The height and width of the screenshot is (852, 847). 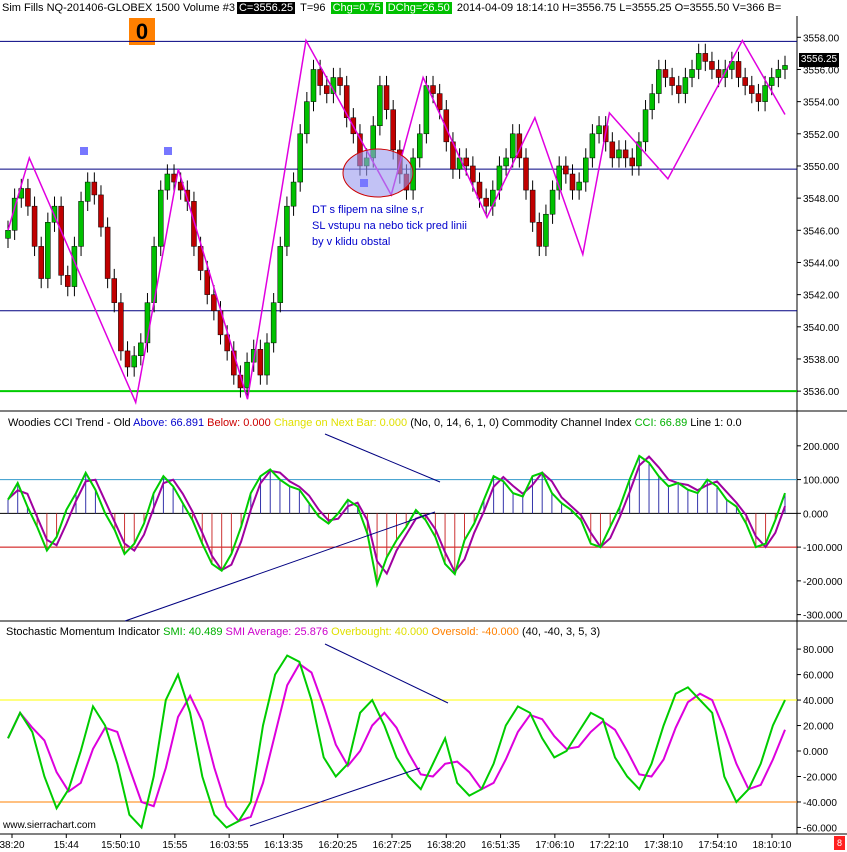 What do you see at coordinates (446, 845) in the screenshot?
I see `time-tick-label: 16:38:20` at bounding box center [446, 845].